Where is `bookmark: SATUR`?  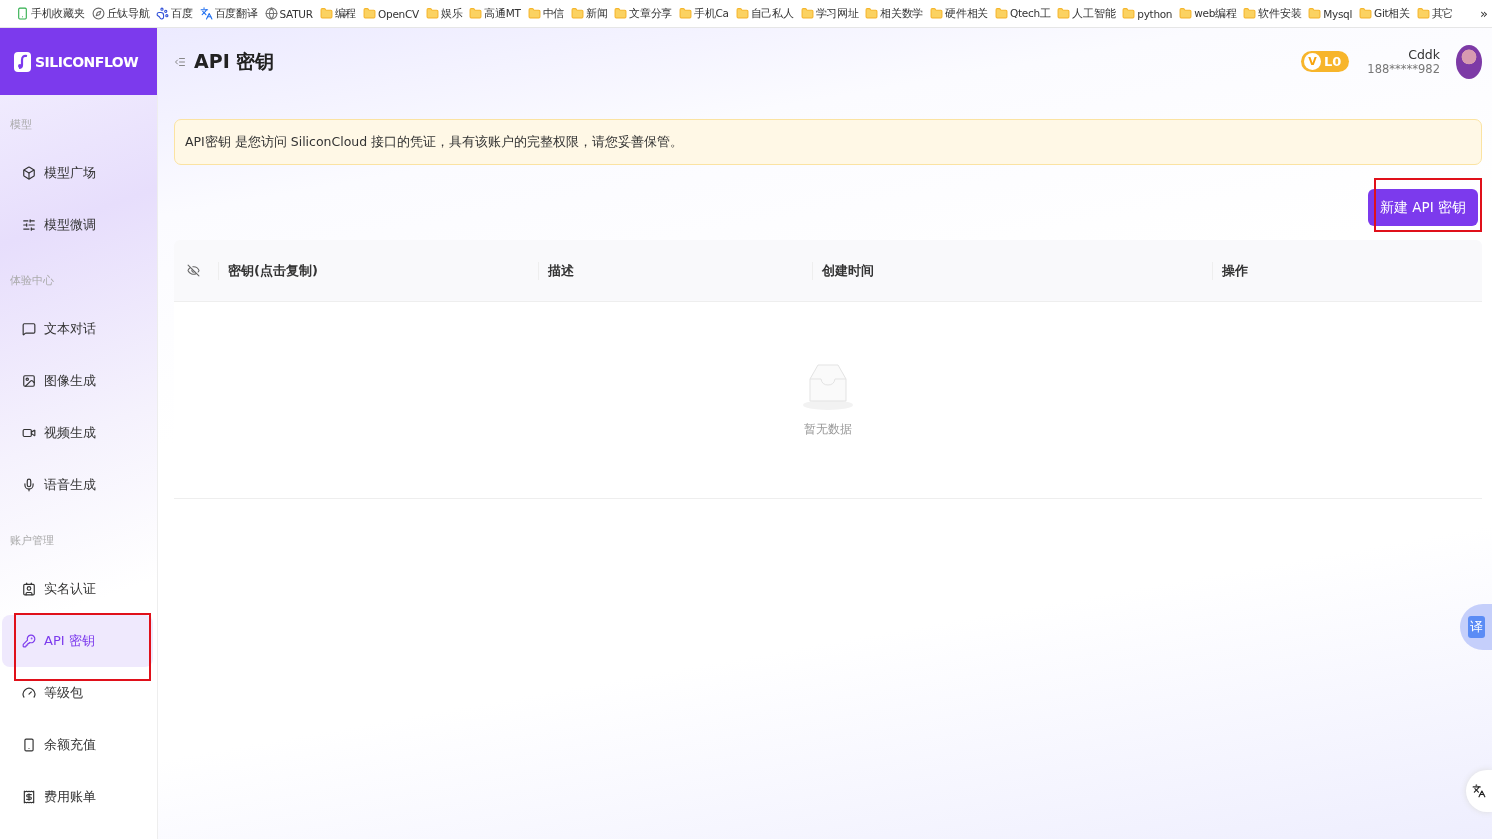 bookmark: SATUR is located at coordinates (288, 13).